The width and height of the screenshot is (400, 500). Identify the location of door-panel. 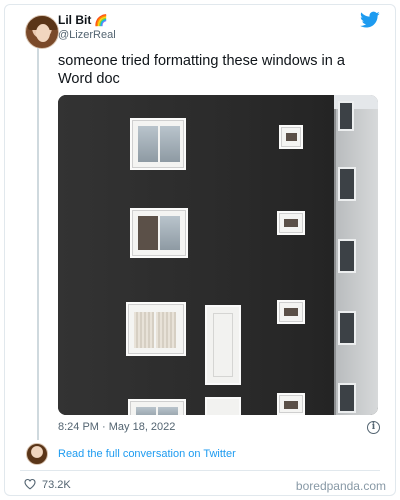
(223, 345).